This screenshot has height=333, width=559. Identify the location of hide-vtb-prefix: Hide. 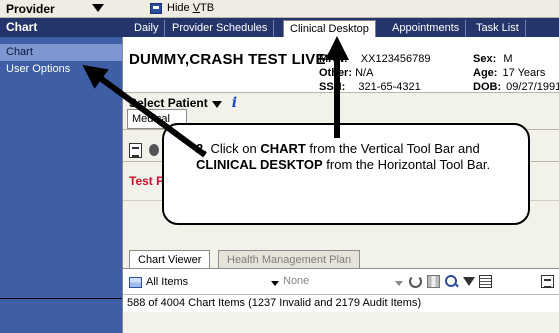
(180, 8).